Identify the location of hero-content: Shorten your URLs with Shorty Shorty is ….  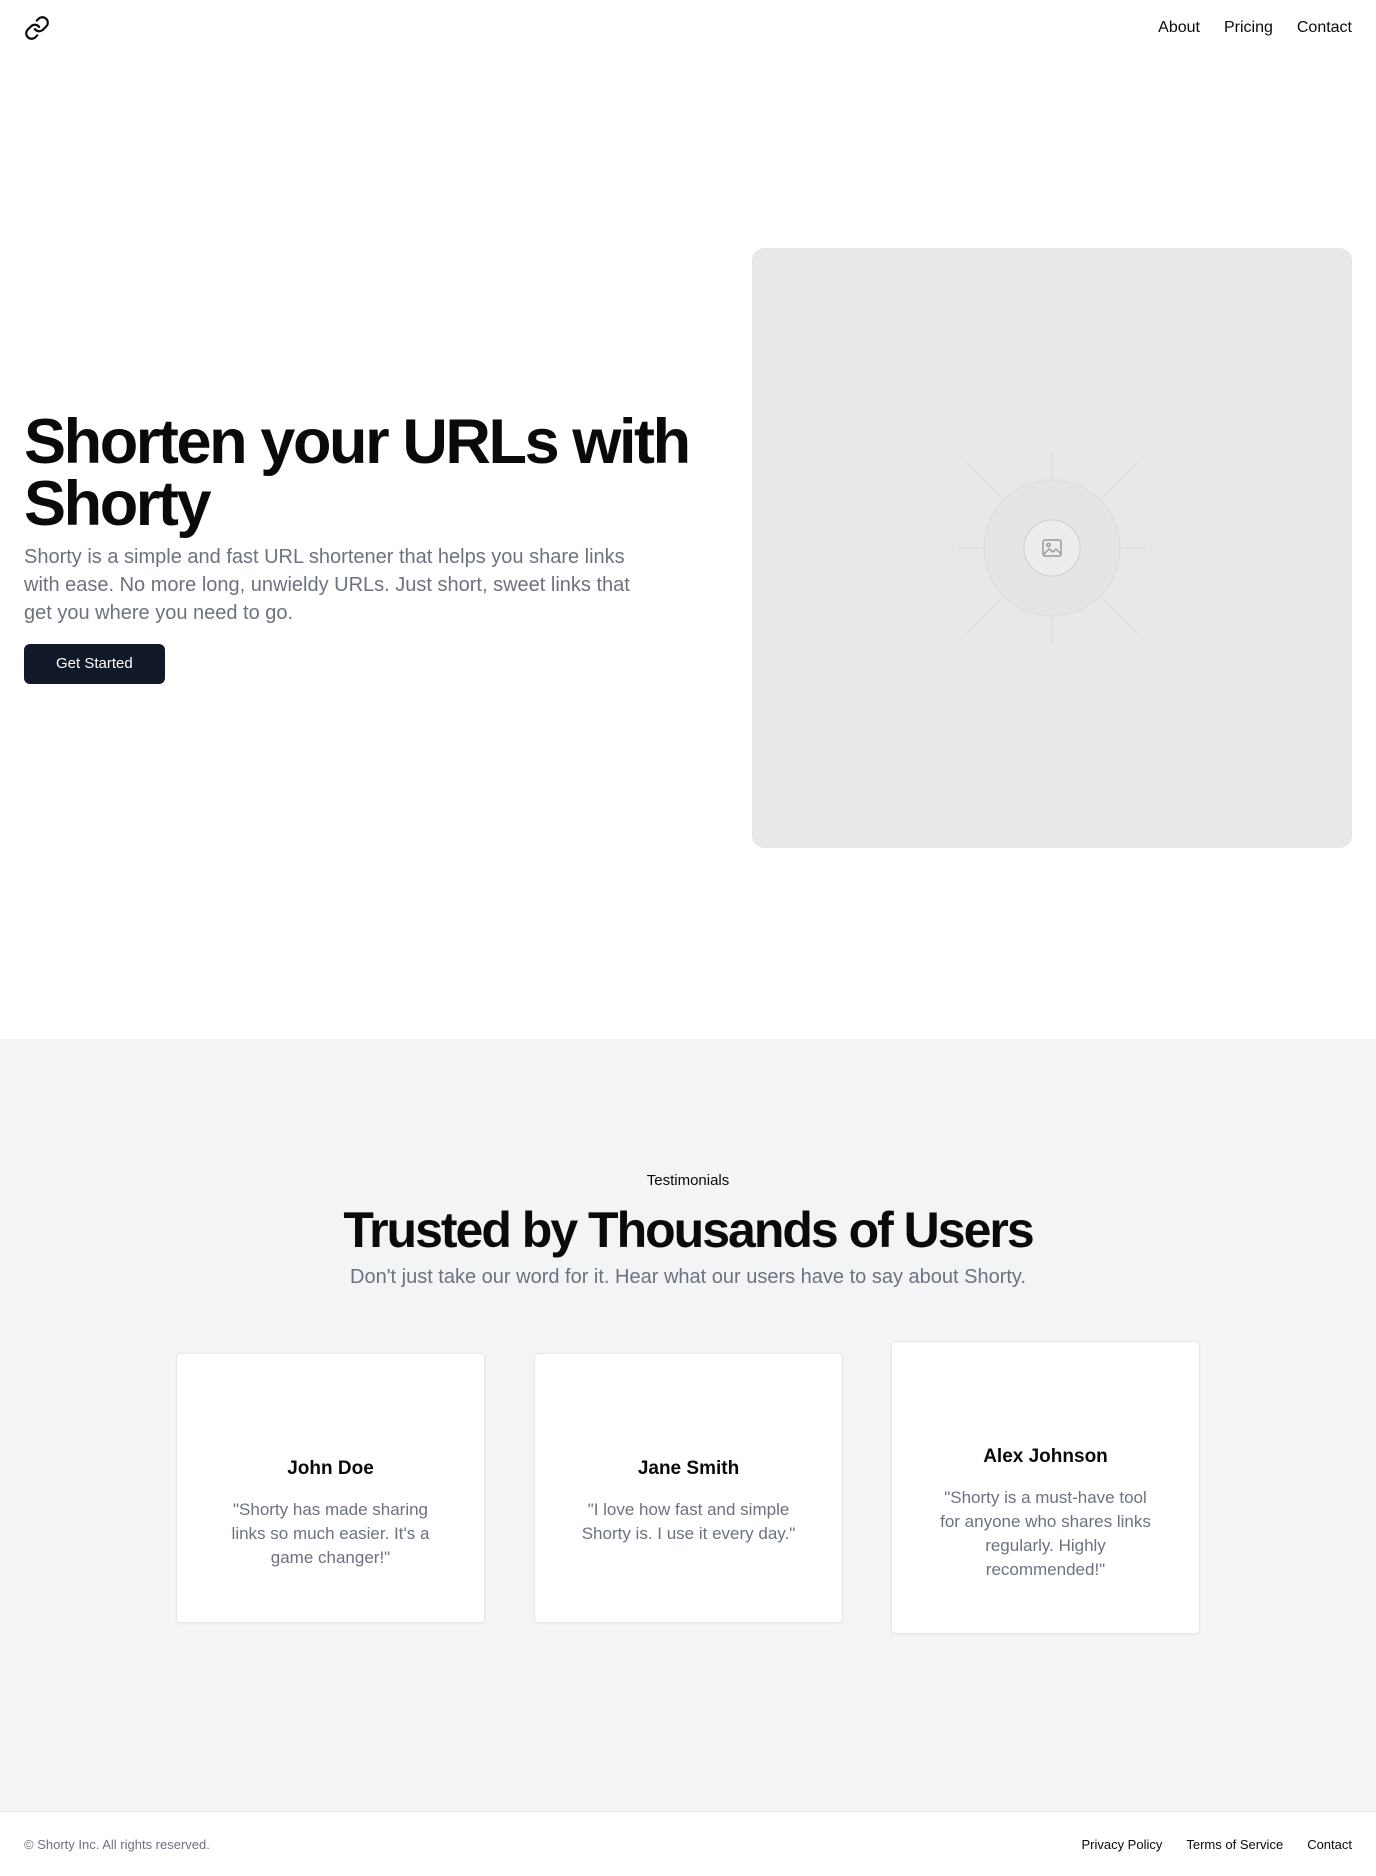
(364, 547).